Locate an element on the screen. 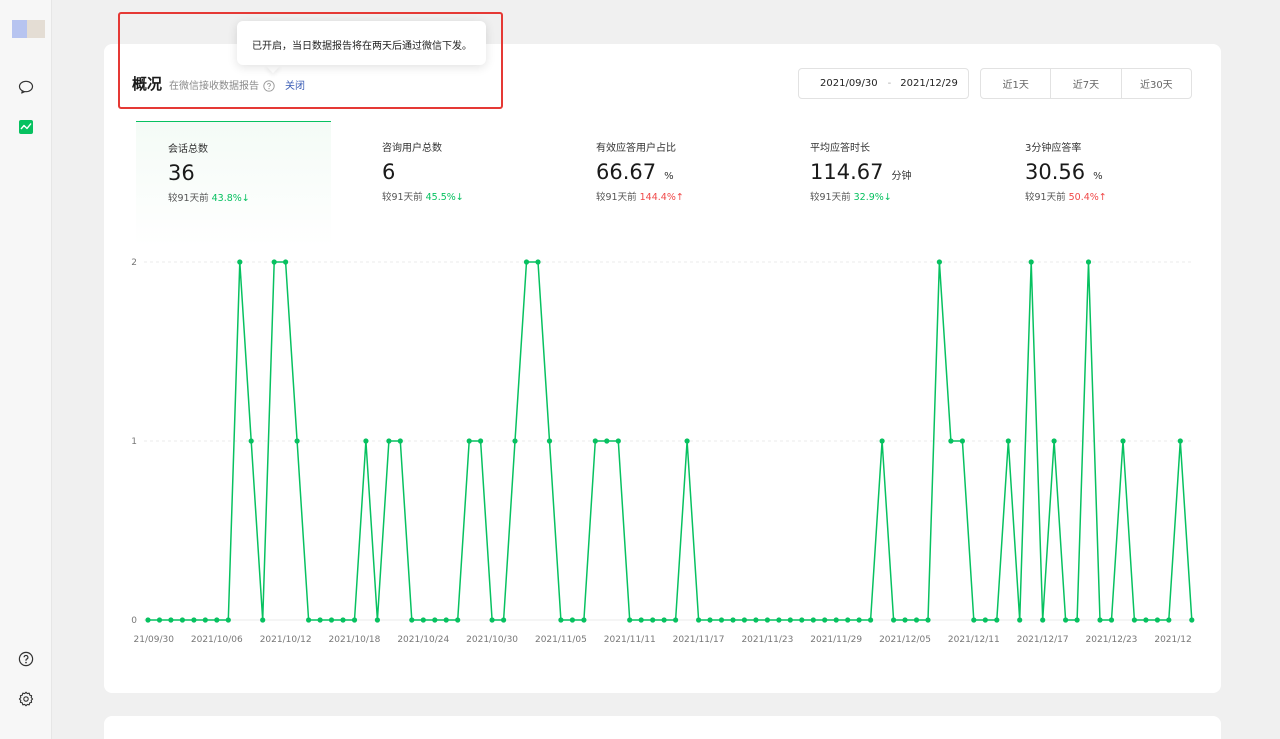 This screenshot has width=1280, height=739. data-chart-icon is located at coordinates (26, 127).